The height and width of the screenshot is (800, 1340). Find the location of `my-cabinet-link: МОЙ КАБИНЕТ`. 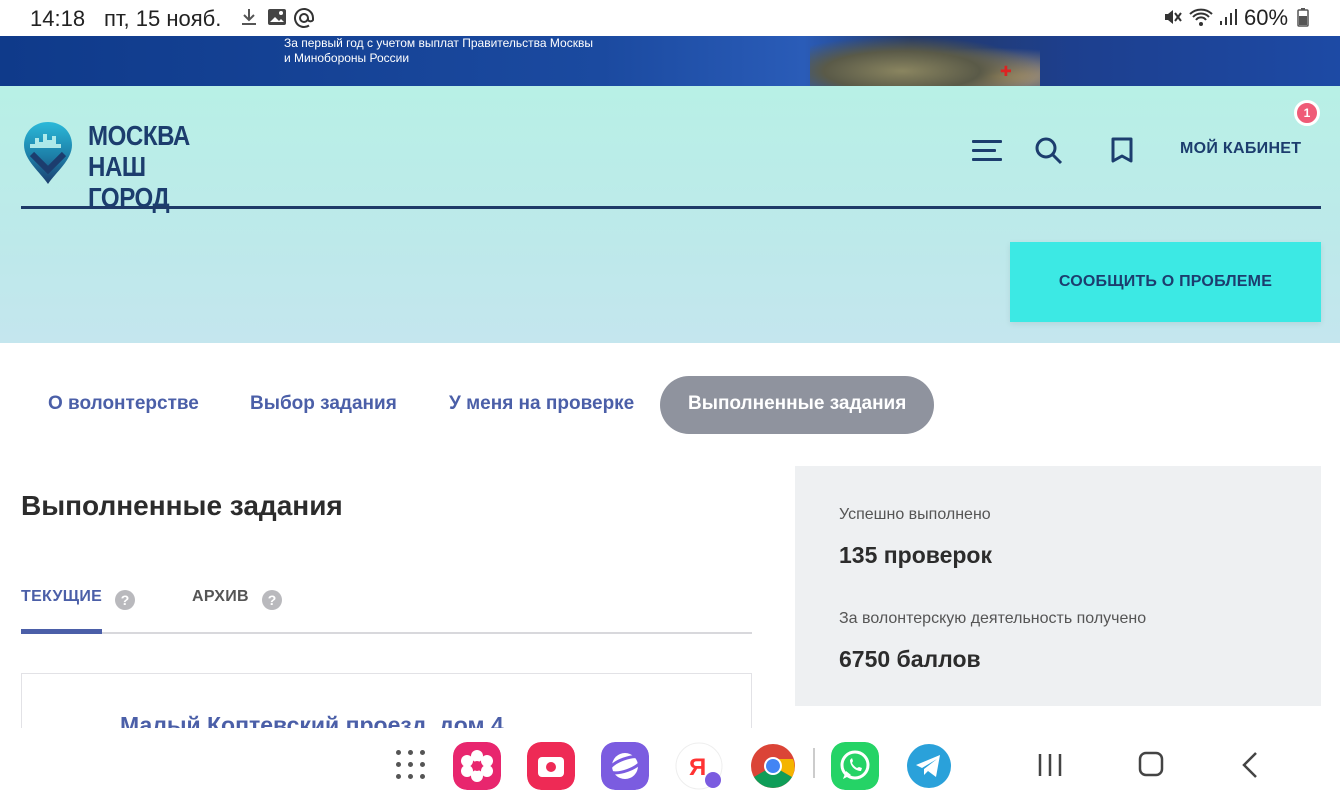

my-cabinet-link: МОЙ КАБИНЕТ is located at coordinates (1240, 149).